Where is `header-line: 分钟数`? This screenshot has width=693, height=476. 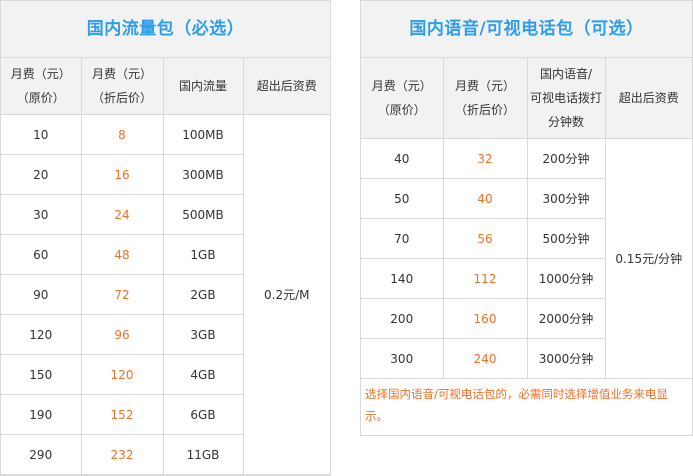
header-line: 分钟数 is located at coordinates (565, 122).